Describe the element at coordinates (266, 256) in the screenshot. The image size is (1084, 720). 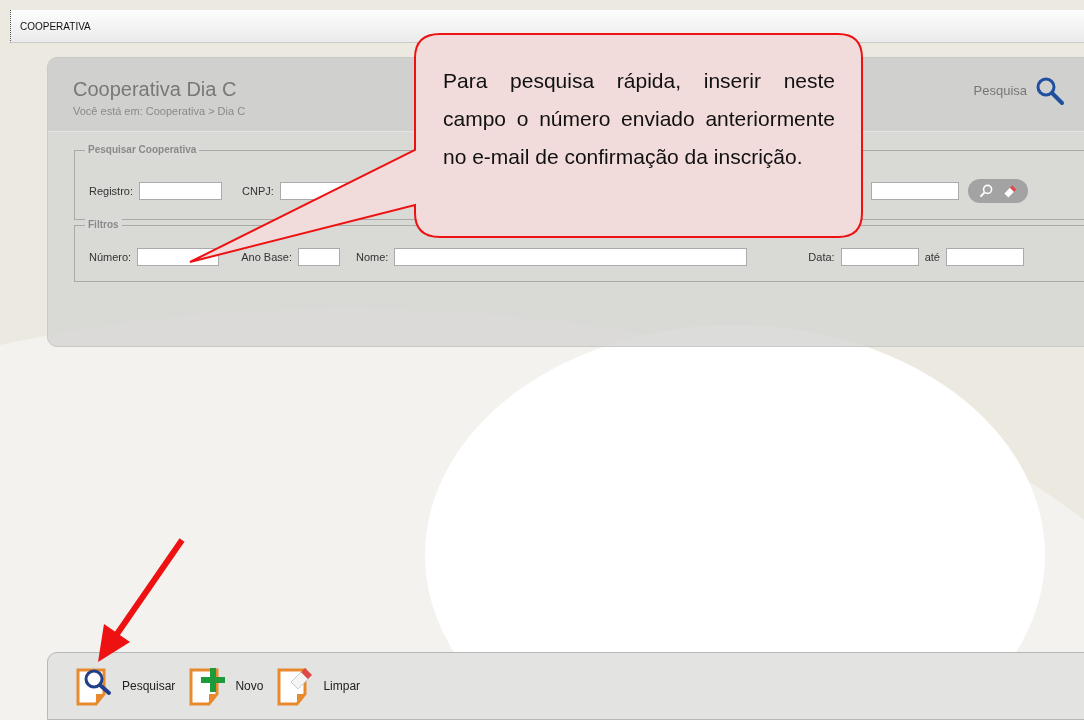
I see `field-label: Ano Base:` at that location.